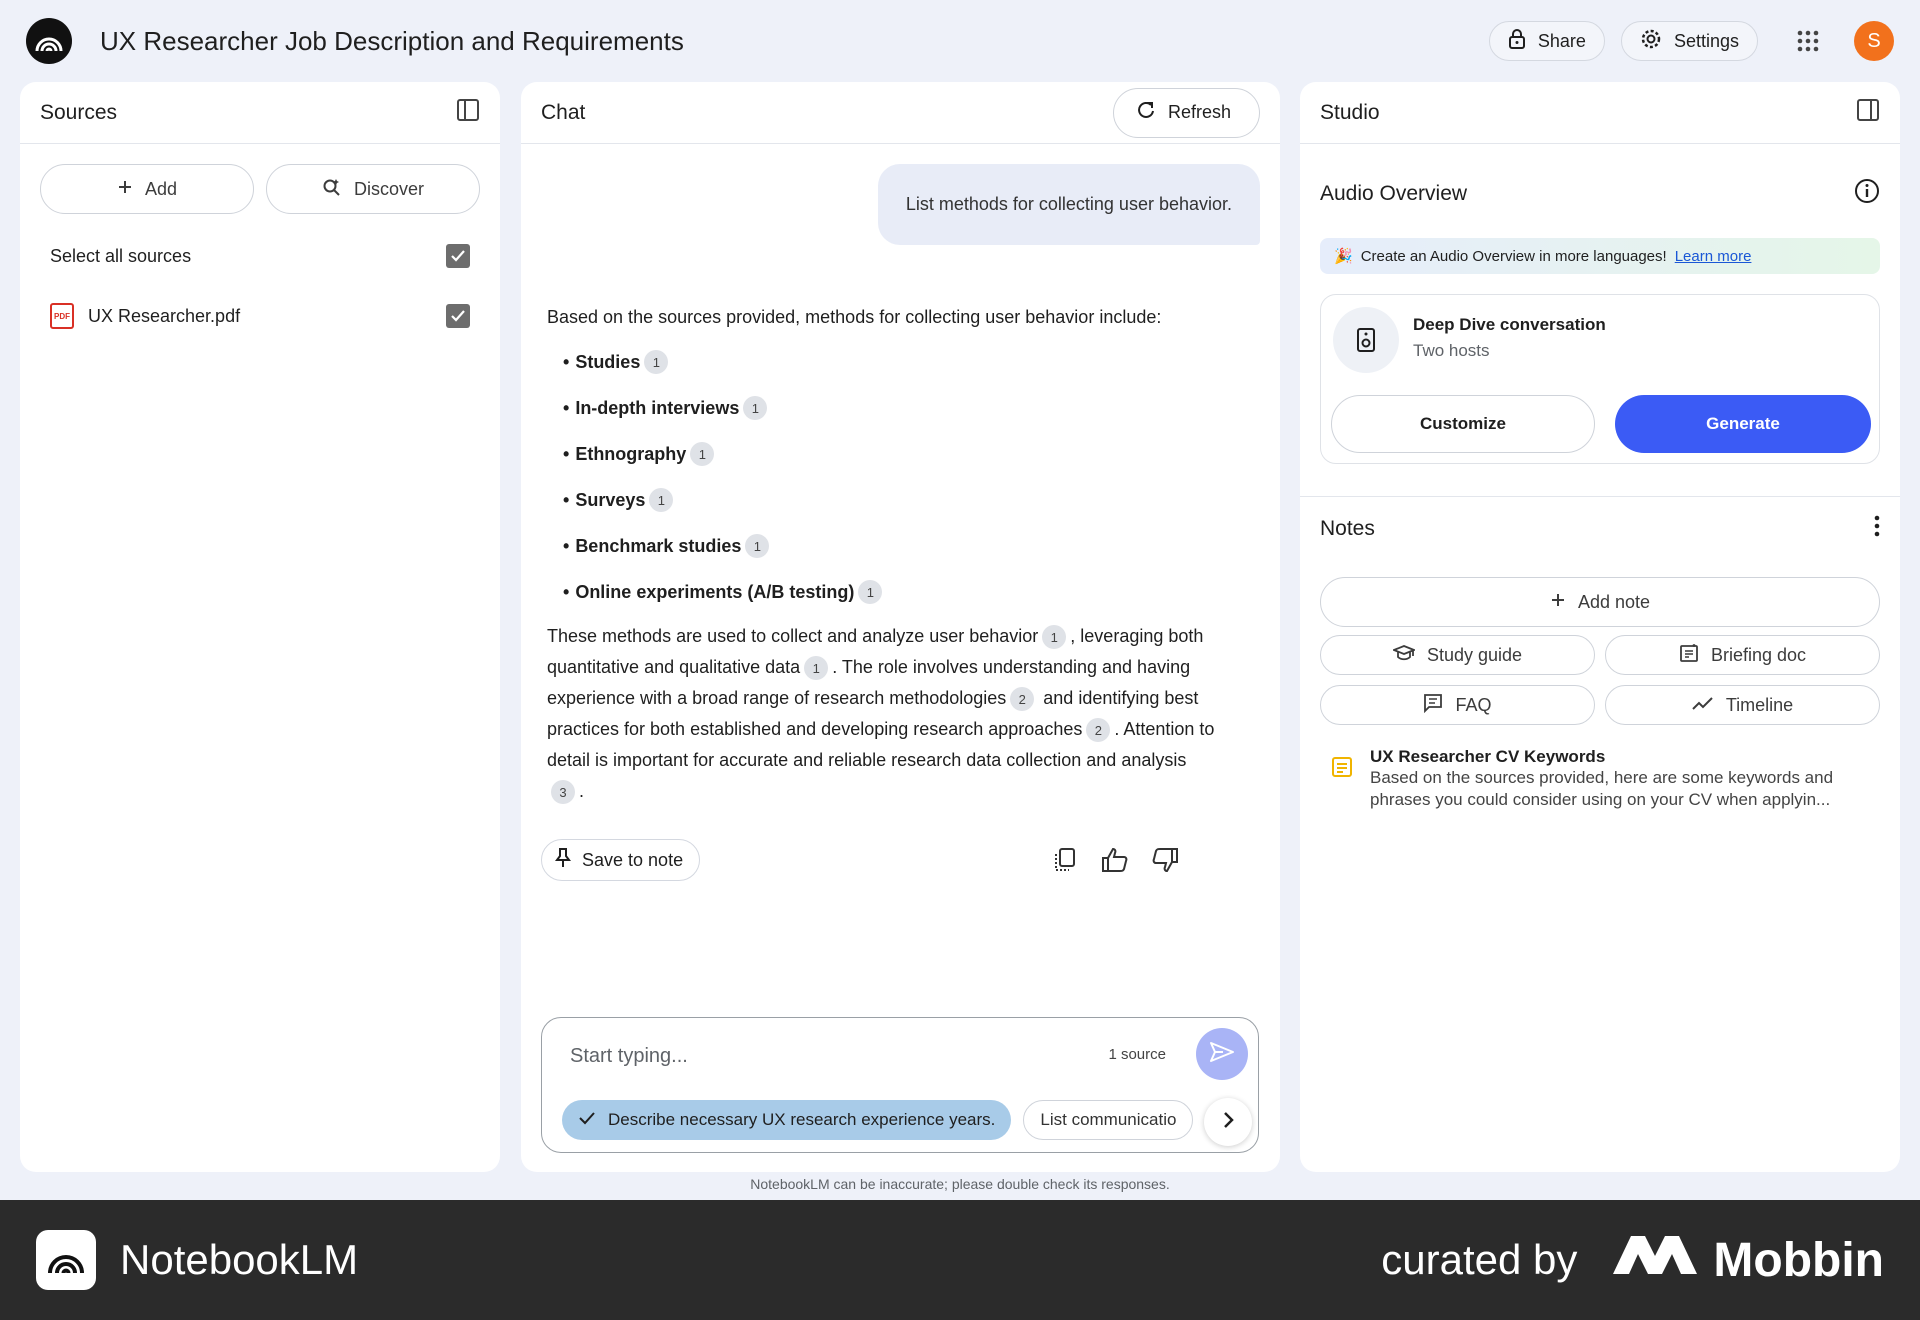 This screenshot has width=1920, height=1320. Describe the element at coordinates (1742, 655) in the screenshot. I see `briefing-doc-button: Briefing doc` at that location.